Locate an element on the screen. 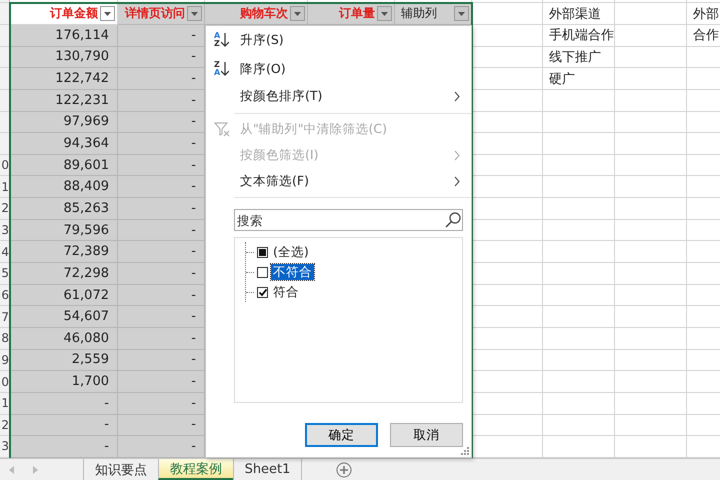 The height and width of the screenshot is (480, 720). row-header: 5 is located at coordinates (5, 274).